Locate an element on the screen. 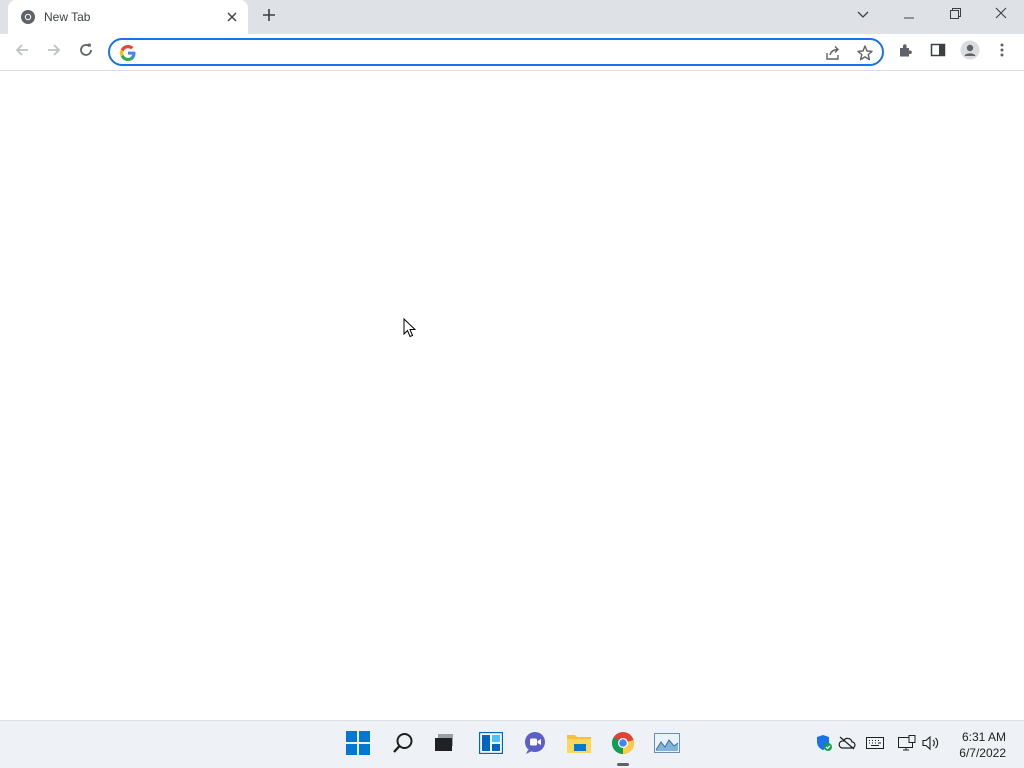 Image resolution: width=1024 pixels, height=768 pixels. chrome-taskbar-button is located at coordinates (623, 747).